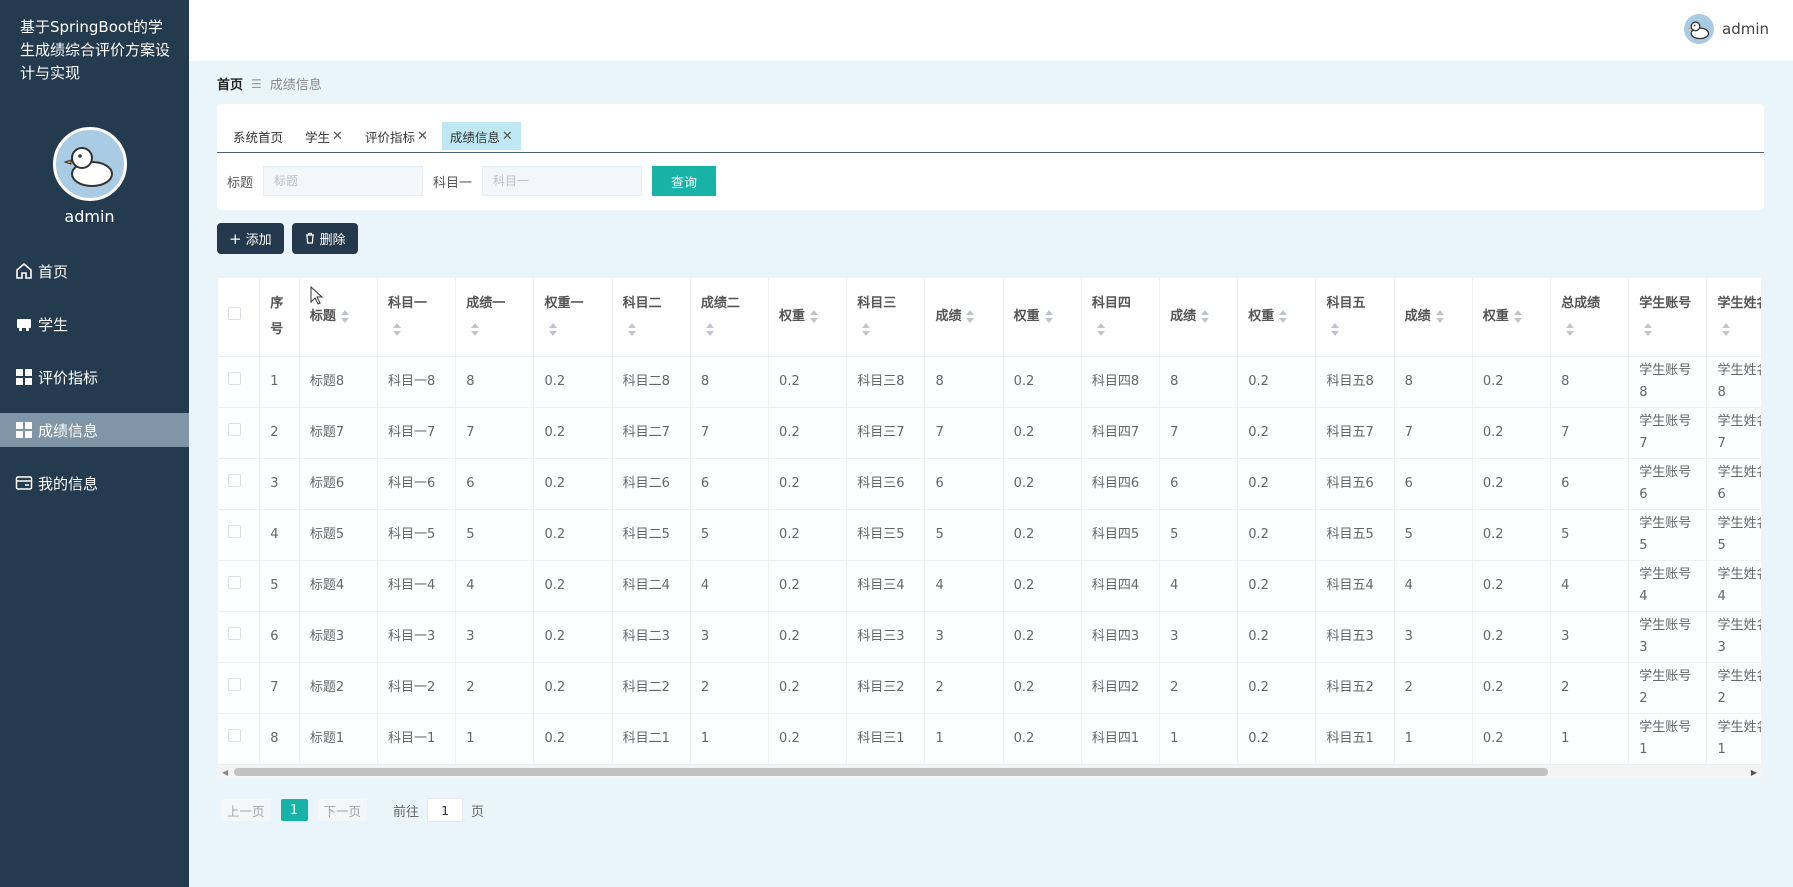  Describe the element at coordinates (234, 313) in the screenshot. I see `select-all-checkbox` at that location.